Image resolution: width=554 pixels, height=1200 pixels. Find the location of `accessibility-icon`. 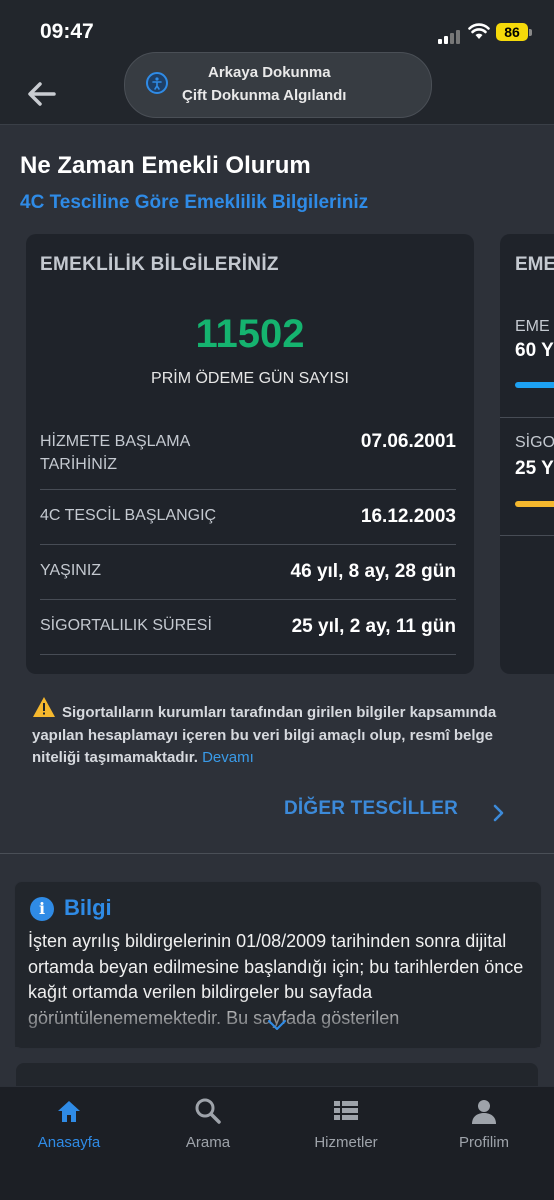

accessibility-icon is located at coordinates (157, 83).